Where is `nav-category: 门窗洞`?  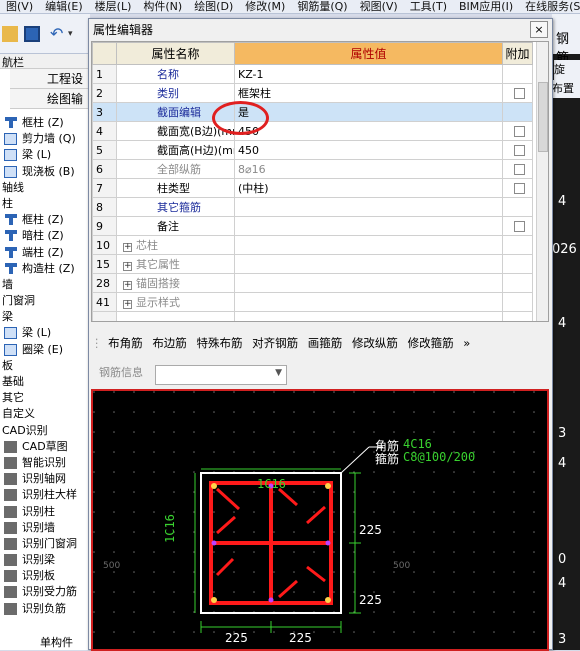 nav-category: 门窗洞 is located at coordinates (44, 301).